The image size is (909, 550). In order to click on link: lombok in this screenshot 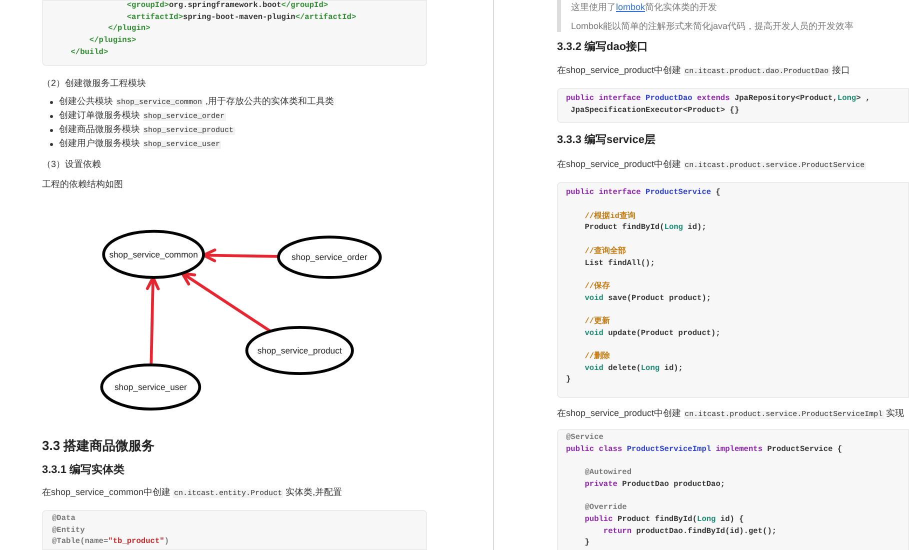, I will do `click(631, 7)`.